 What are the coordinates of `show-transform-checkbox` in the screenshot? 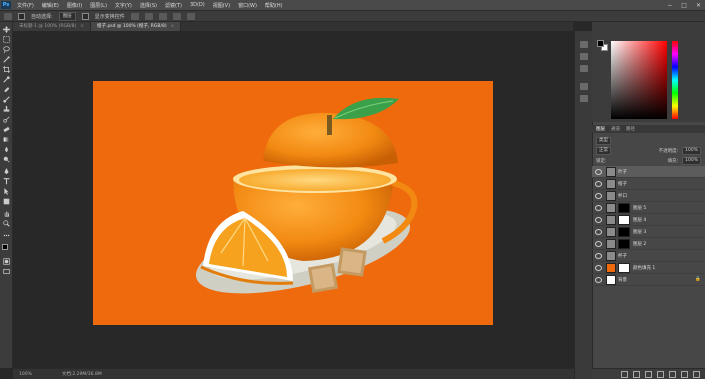 It's located at (85, 16).